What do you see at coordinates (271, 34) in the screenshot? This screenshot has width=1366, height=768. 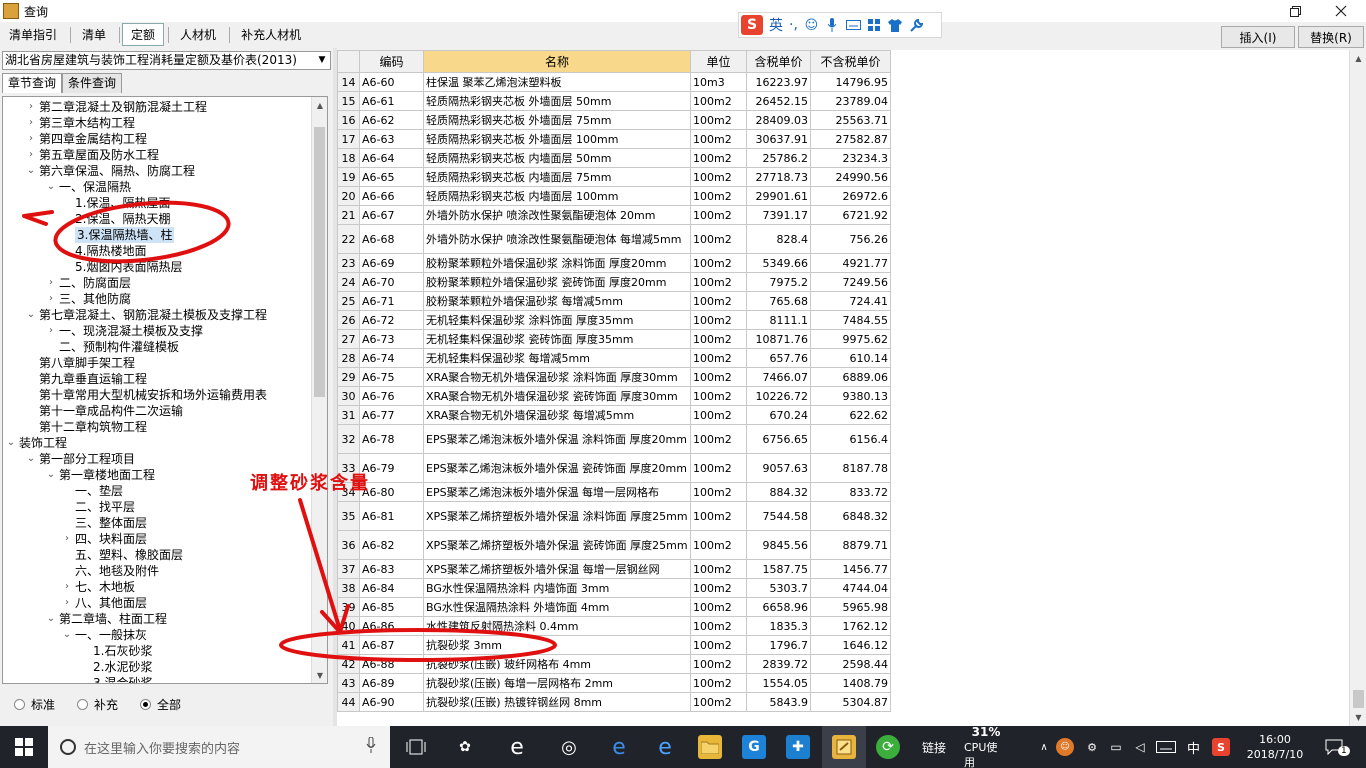 I see `tab-supplement-lmm: 补充人材机` at bounding box center [271, 34].